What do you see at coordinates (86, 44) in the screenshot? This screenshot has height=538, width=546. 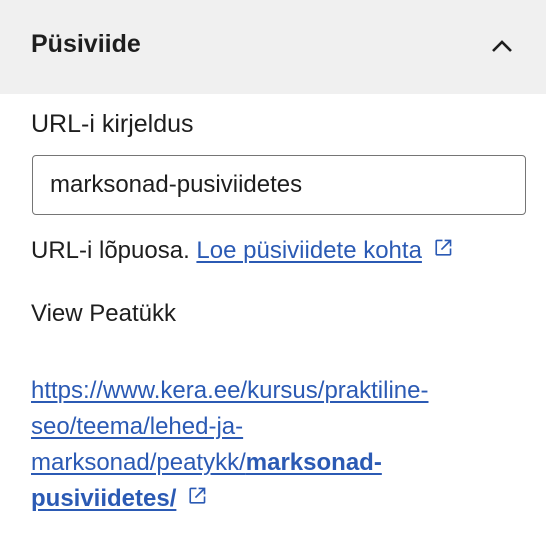 I see `panel-title: Püsiviide` at bounding box center [86, 44].